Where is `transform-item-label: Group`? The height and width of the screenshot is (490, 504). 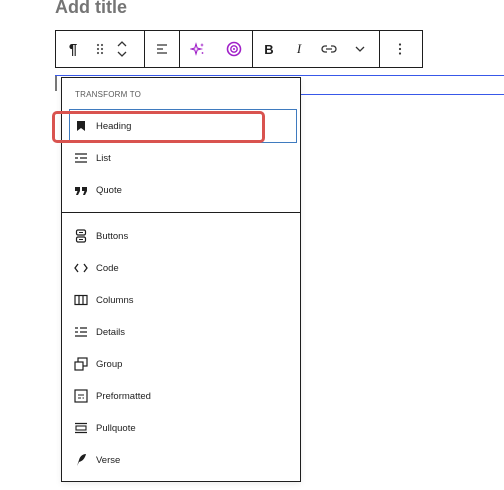 transform-item-label: Group is located at coordinates (109, 364).